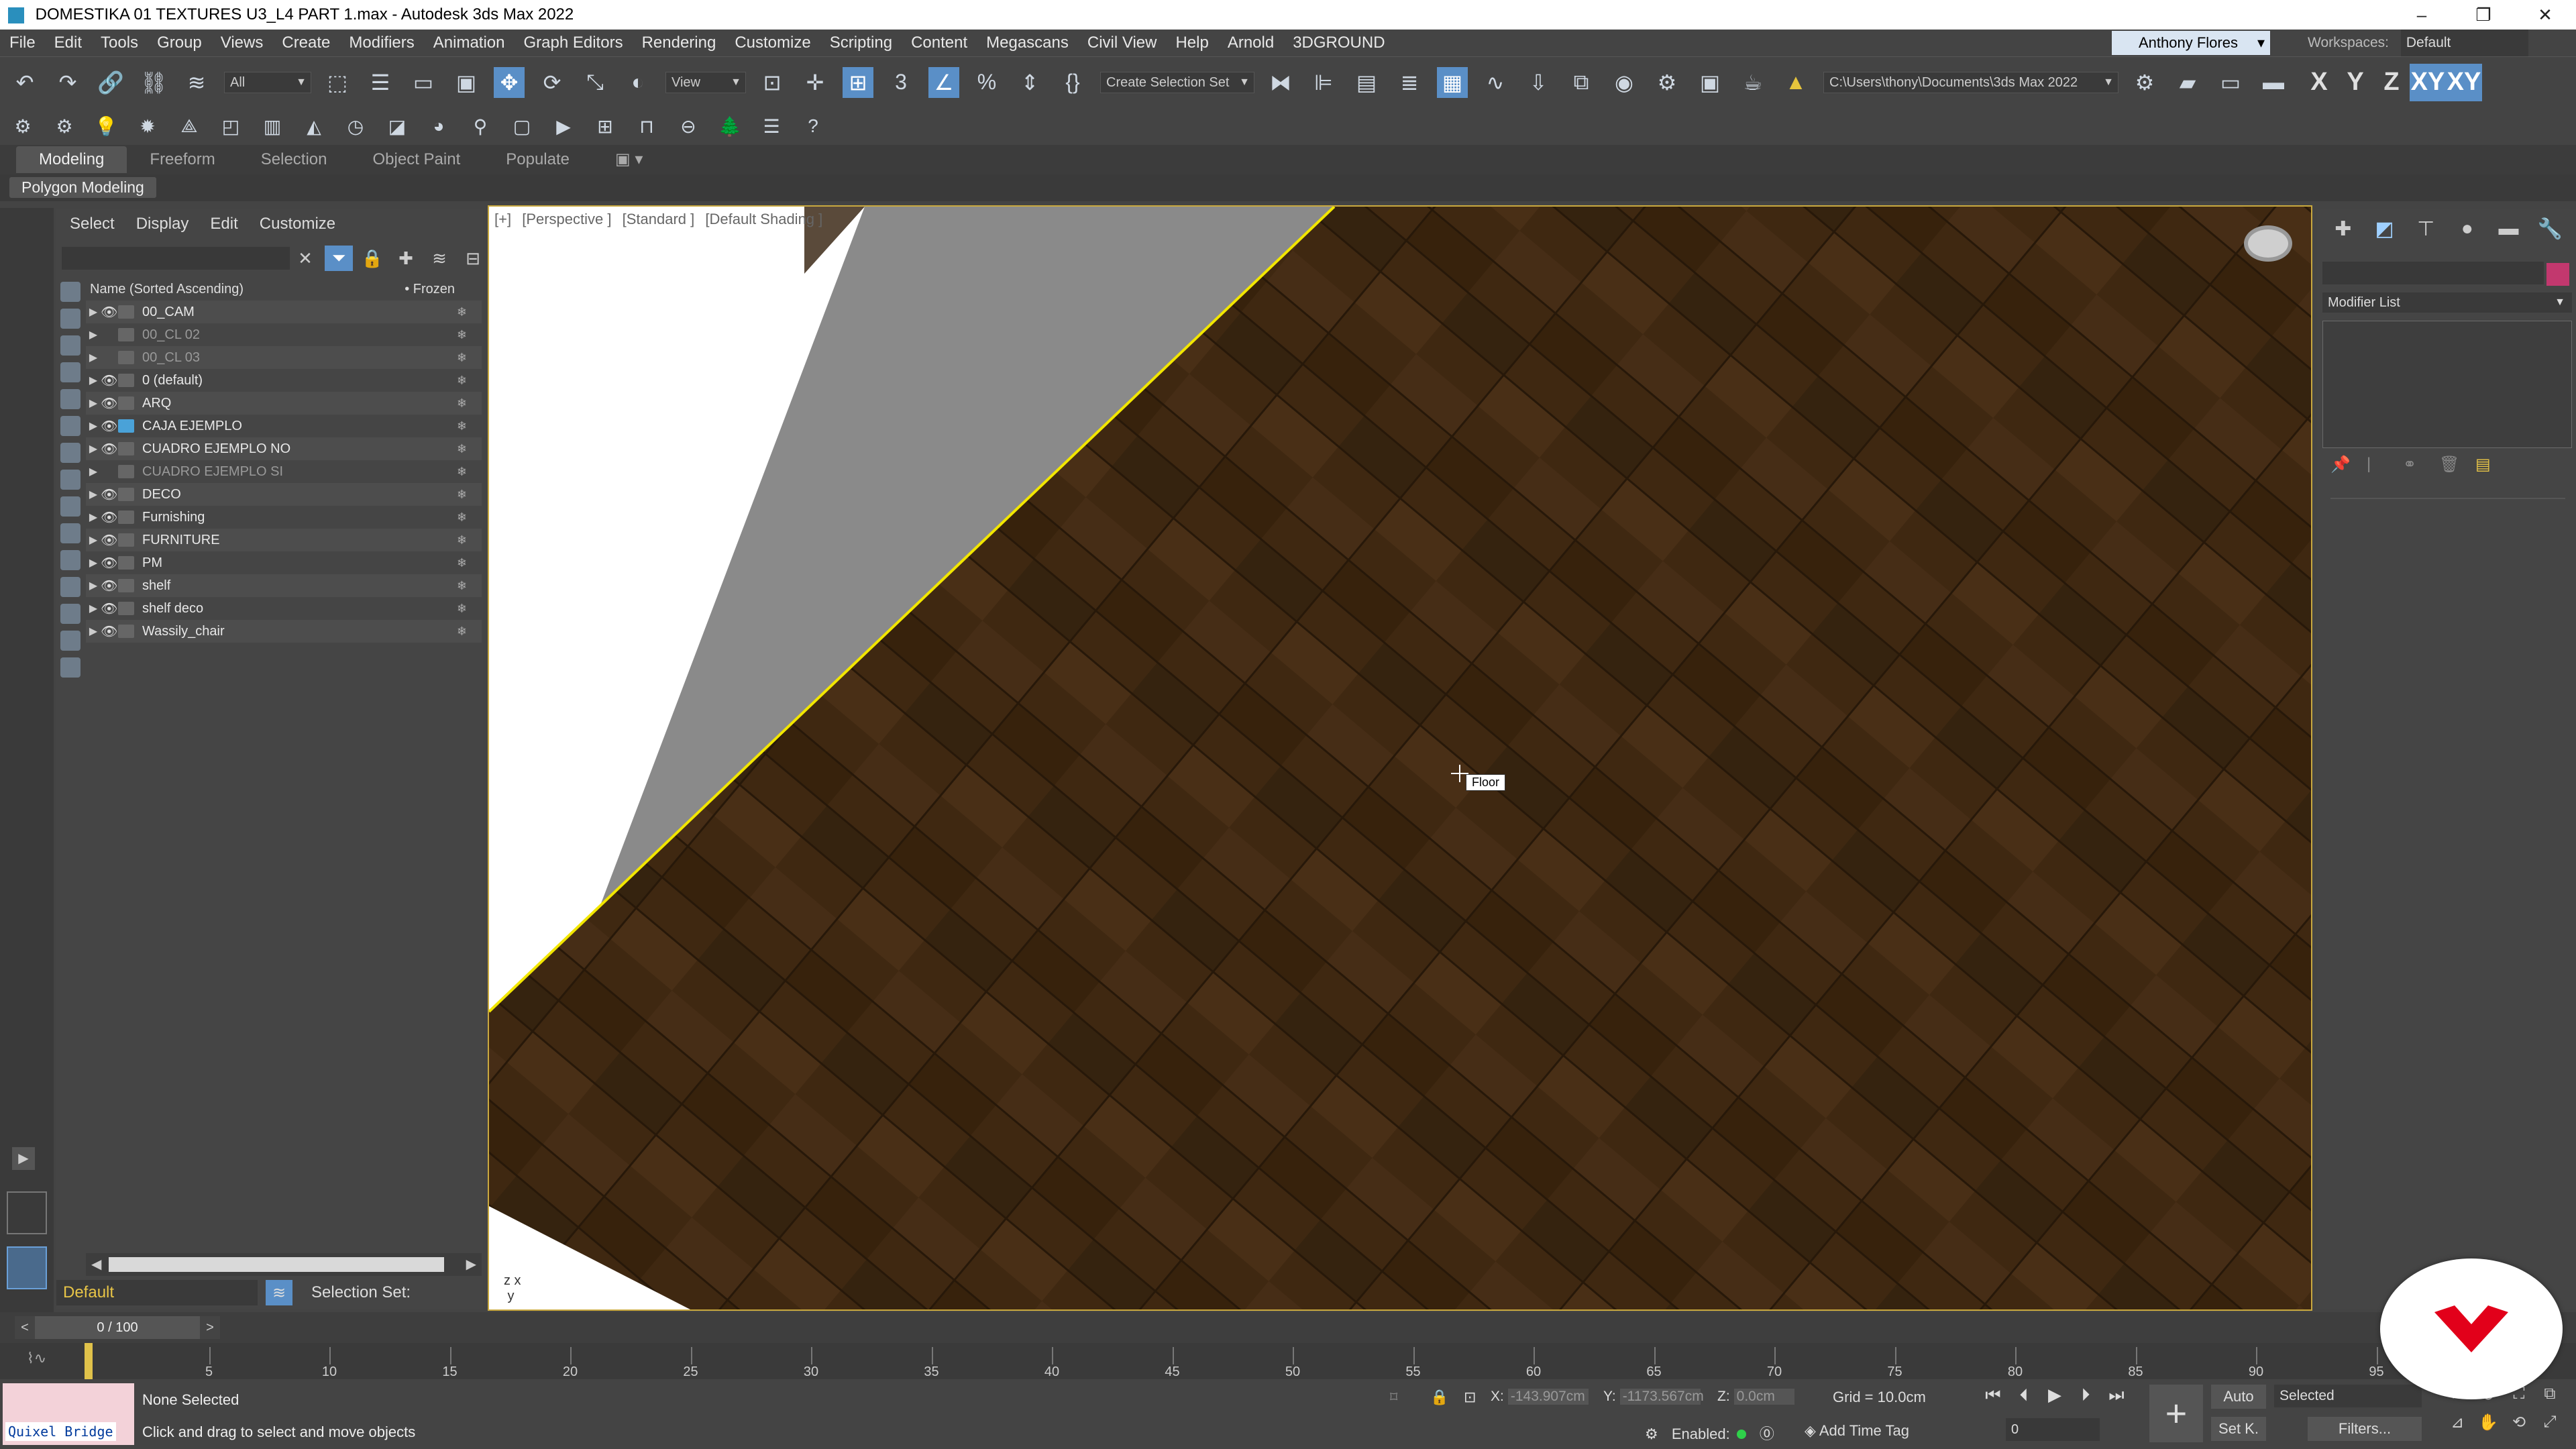 The image size is (2576, 1449). What do you see at coordinates (1323, 82) in the screenshot?
I see `align-icon: ⊫` at bounding box center [1323, 82].